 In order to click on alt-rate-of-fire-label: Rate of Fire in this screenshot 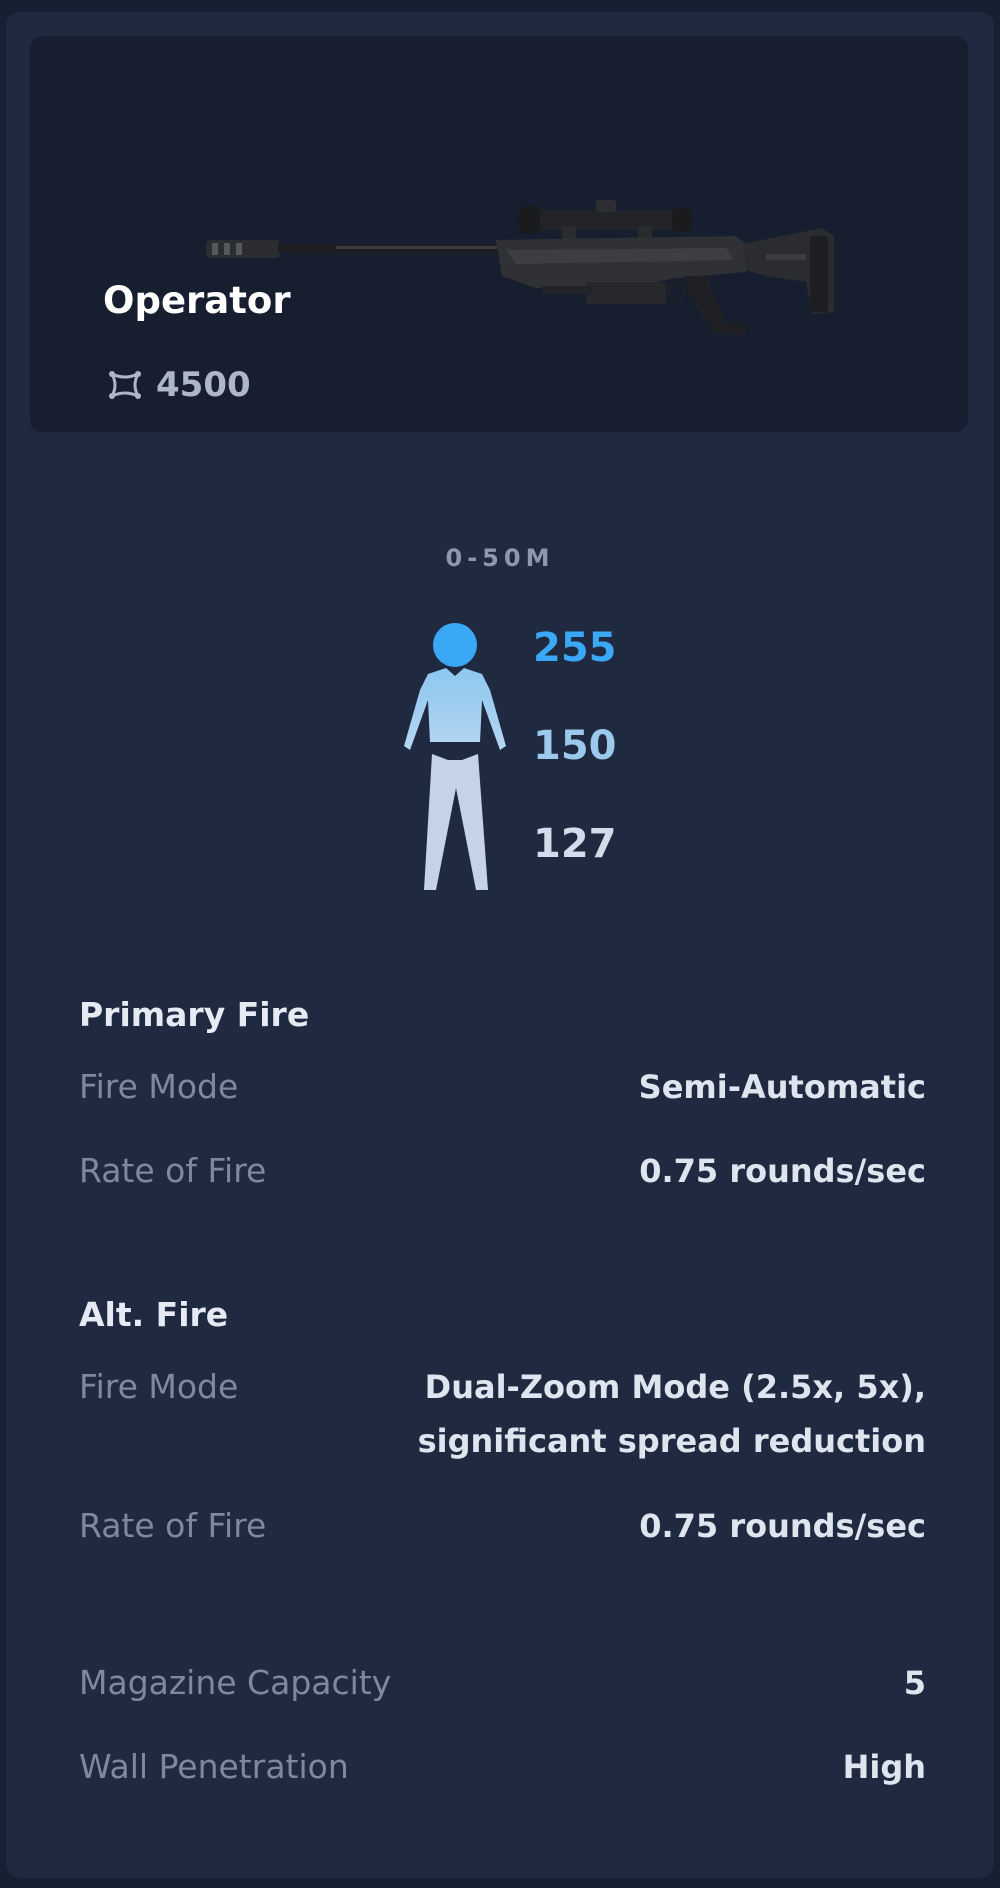, I will do `click(173, 1525)`.